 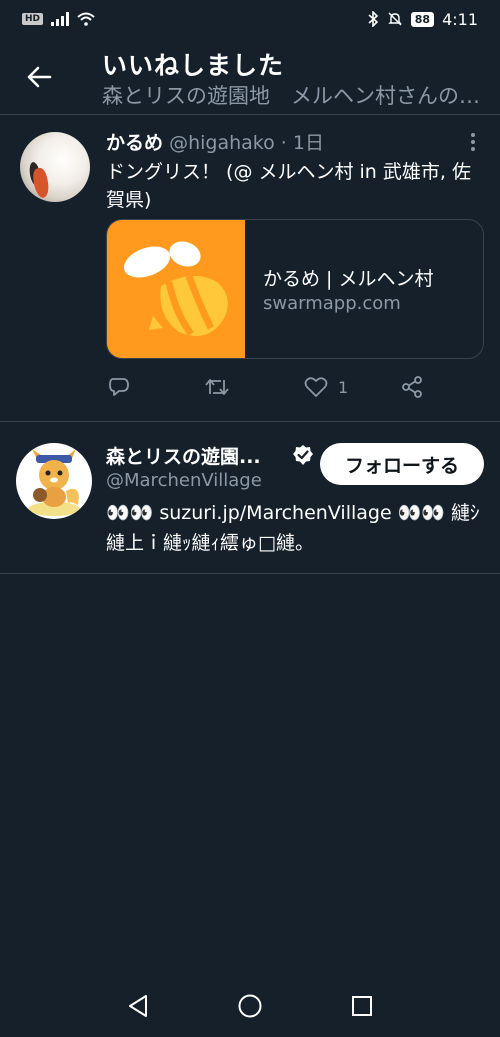 I want to click on page-title: いいねしました, so click(x=193, y=65).